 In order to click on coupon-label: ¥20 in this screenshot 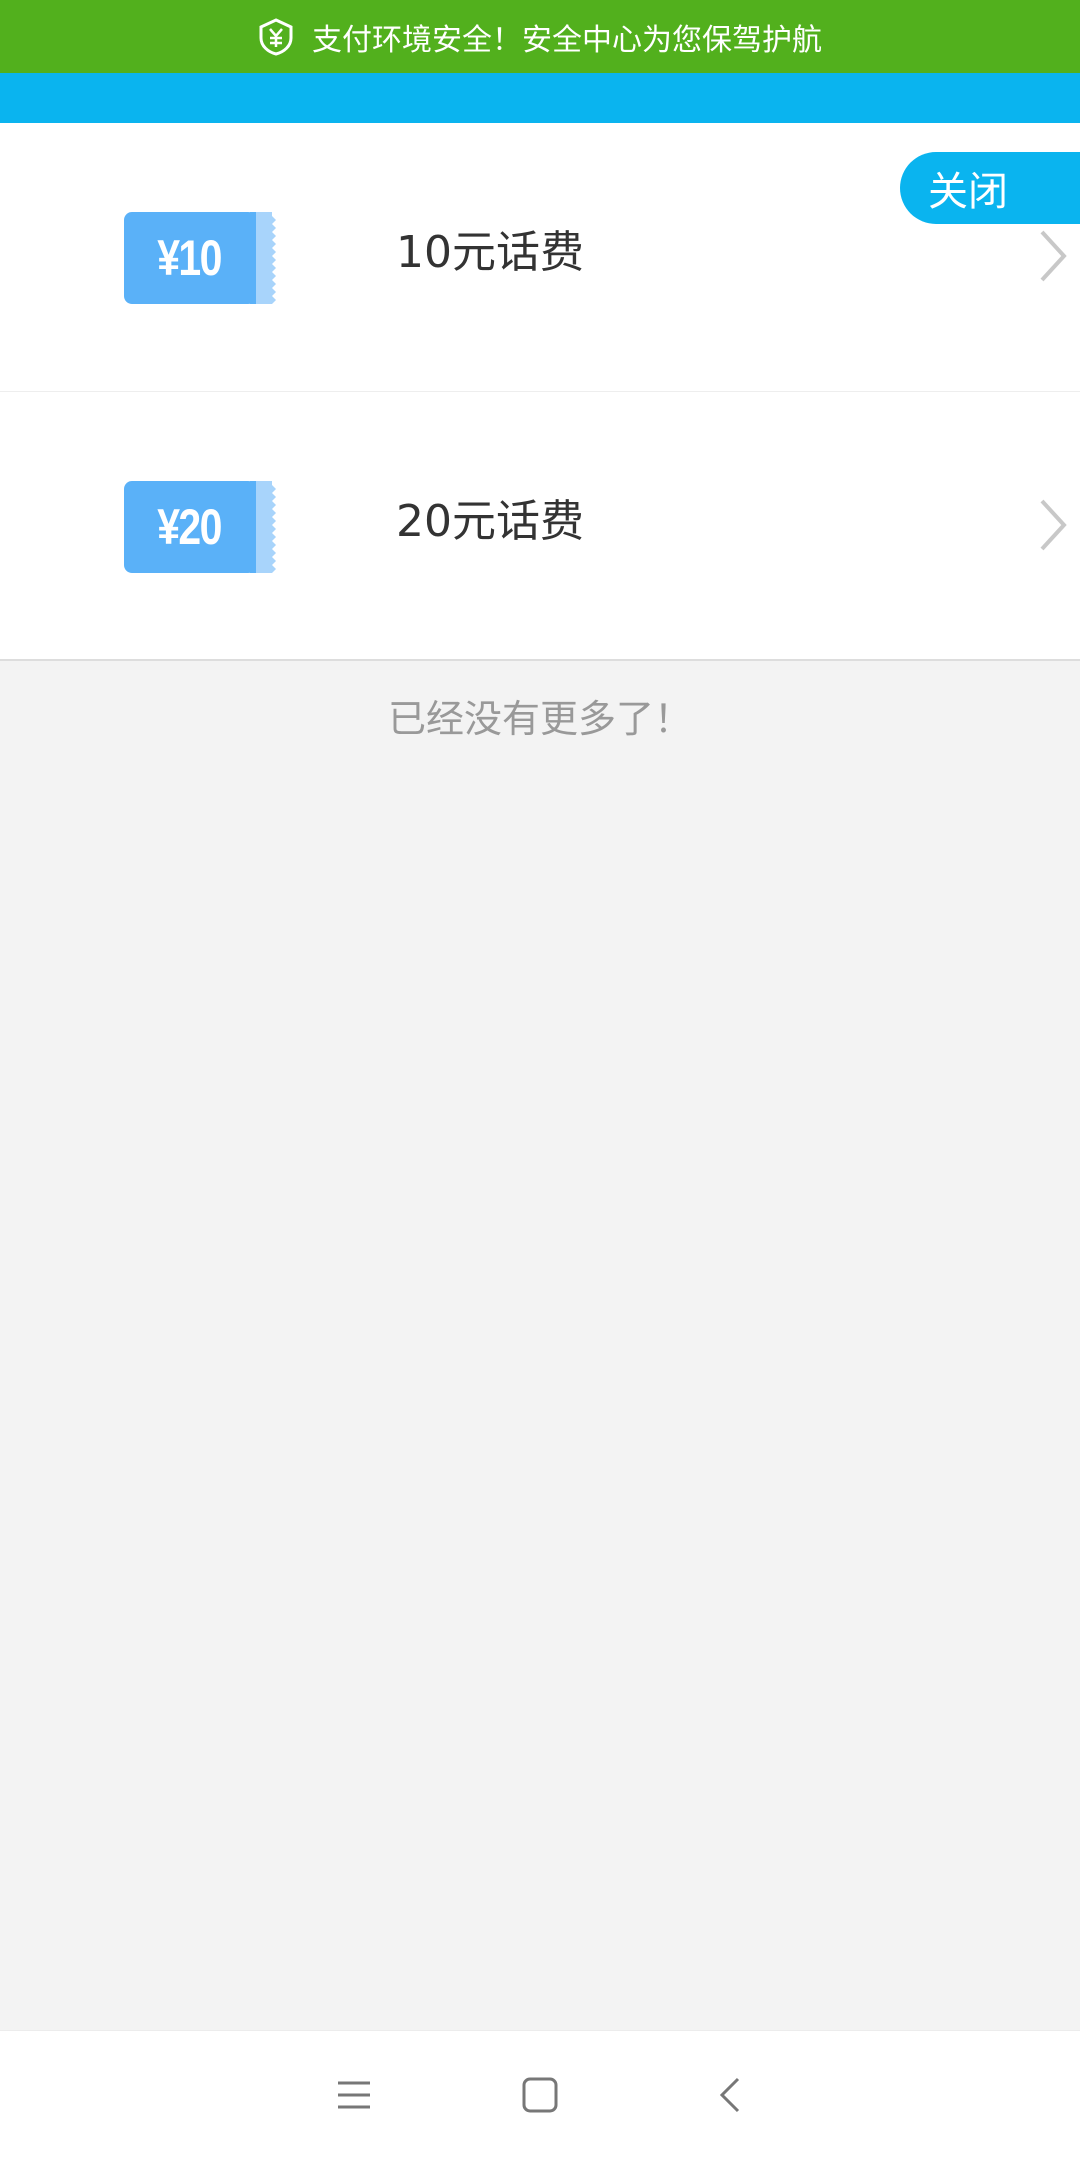, I will do `click(189, 527)`.